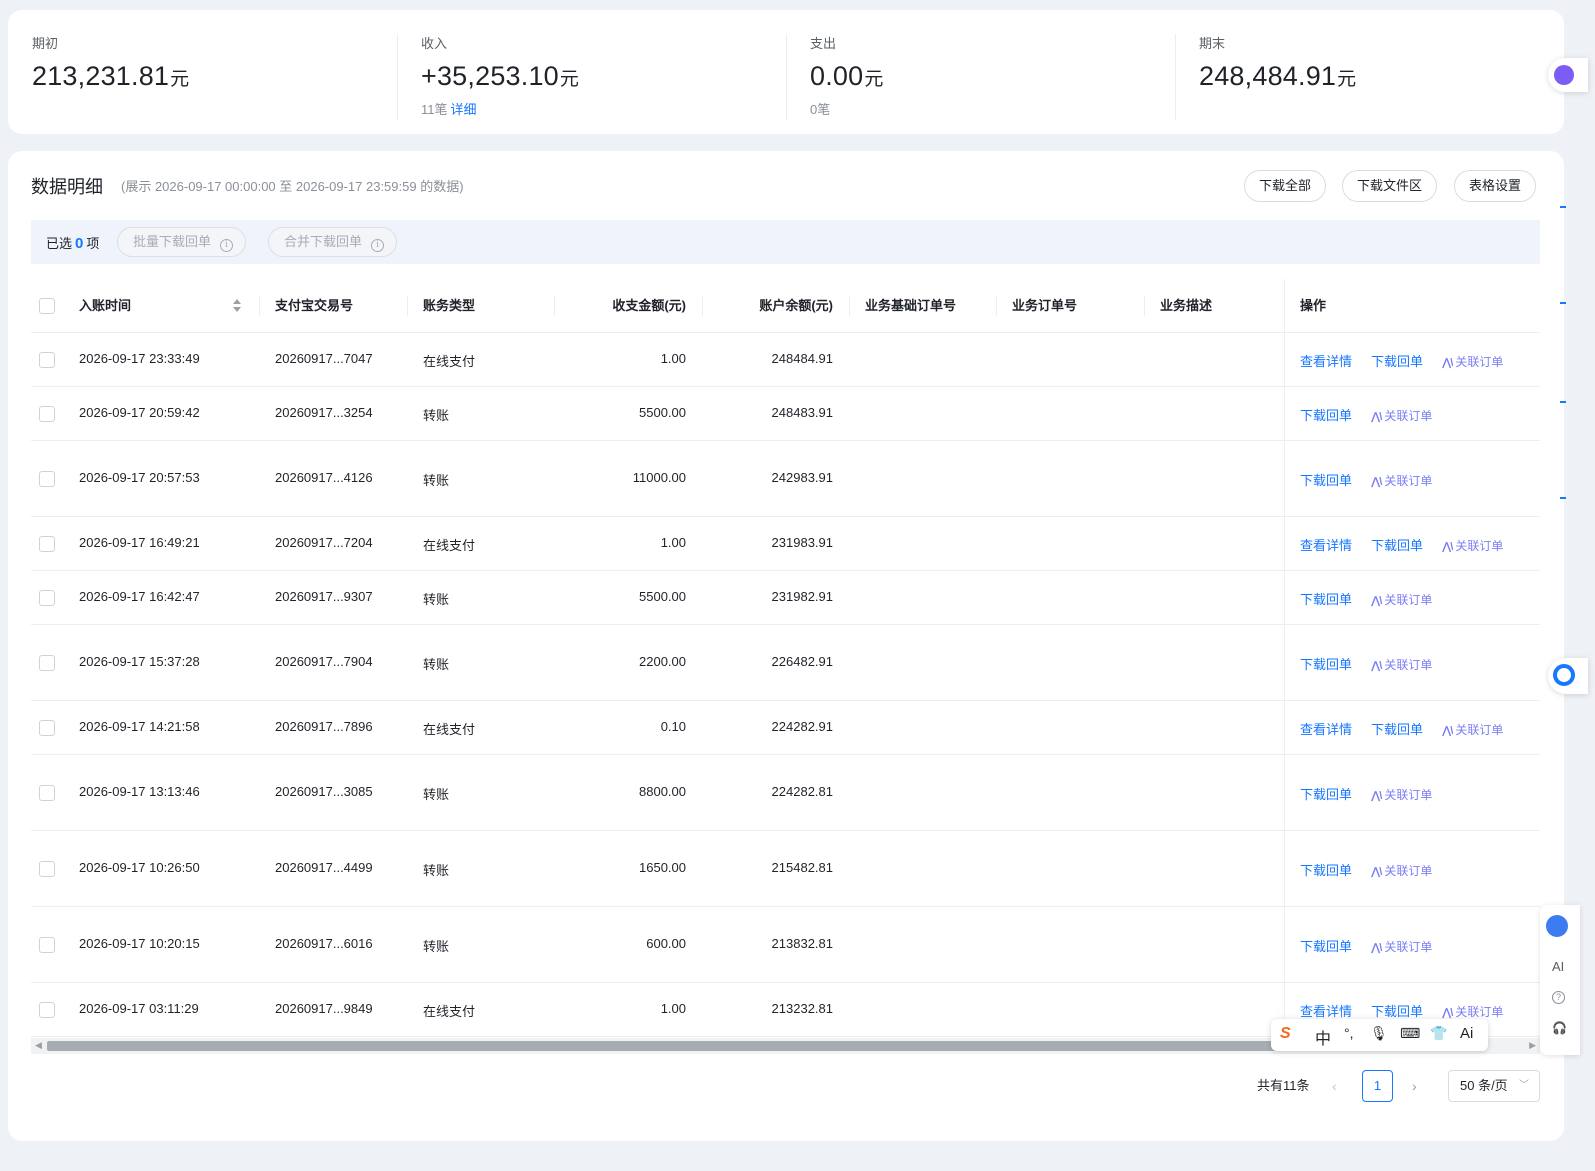  I want to click on assistant-float-button, so click(1568, 75).